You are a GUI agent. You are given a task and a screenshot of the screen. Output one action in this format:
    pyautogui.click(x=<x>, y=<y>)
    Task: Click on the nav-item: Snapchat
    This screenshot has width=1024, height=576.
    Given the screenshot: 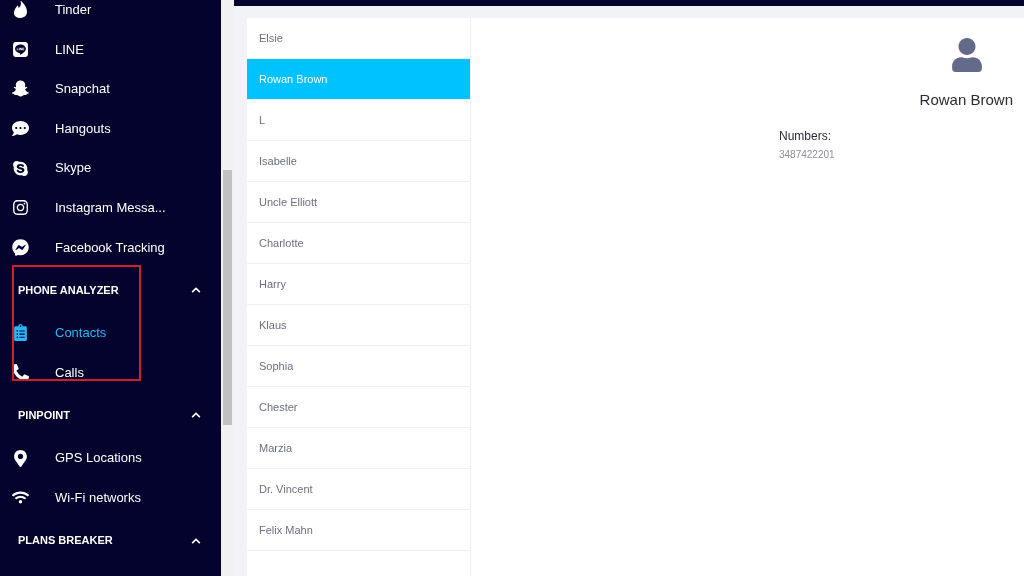 What is the action you would take?
    pyautogui.click(x=110, y=89)
    